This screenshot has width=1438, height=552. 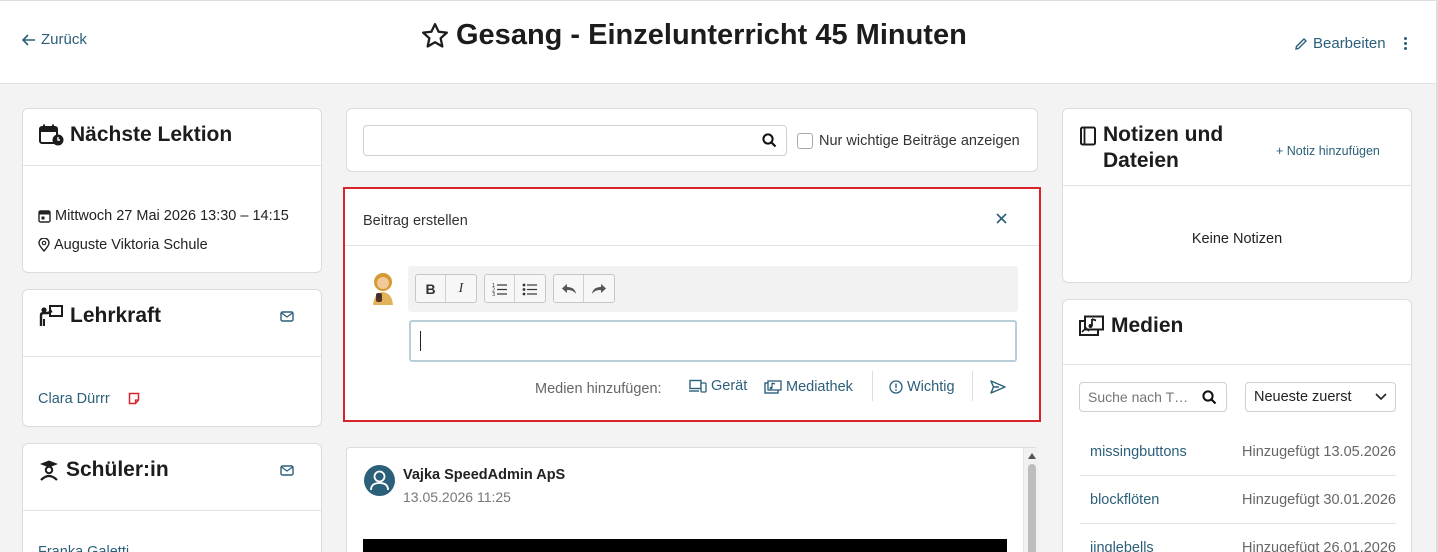 I want to click on important-label: Wichtig, so click(x=931, y=387).